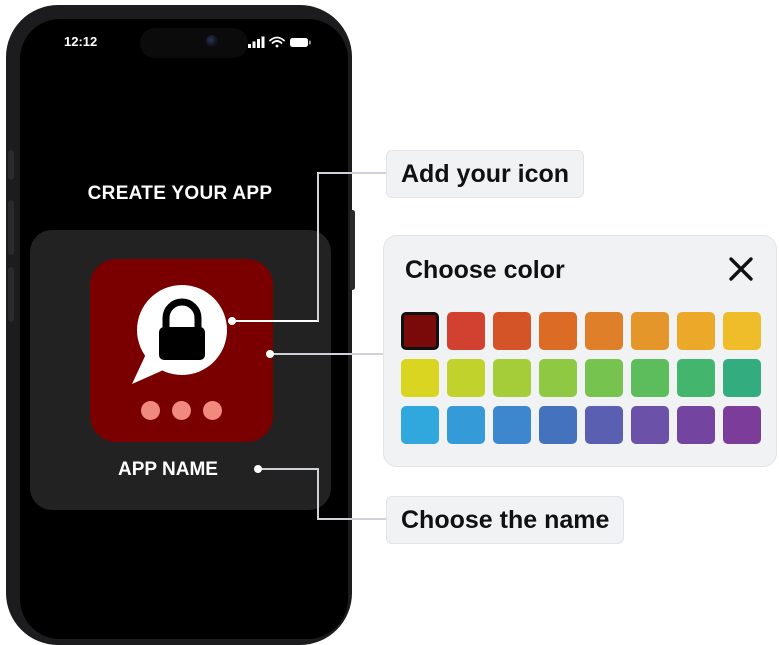 The height and width of the screenshot is (645, 779). Describe the element at coordinates (505, 520) in the screenshot. I see `choose-name-callout: Choose the name` at that location.